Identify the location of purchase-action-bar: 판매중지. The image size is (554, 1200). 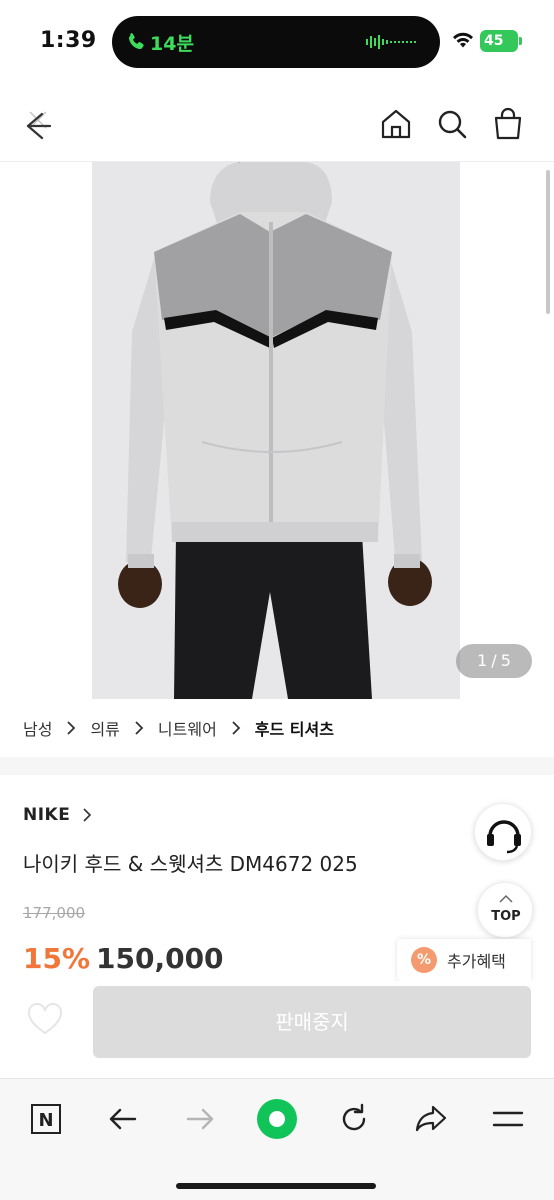
(277, 1026).